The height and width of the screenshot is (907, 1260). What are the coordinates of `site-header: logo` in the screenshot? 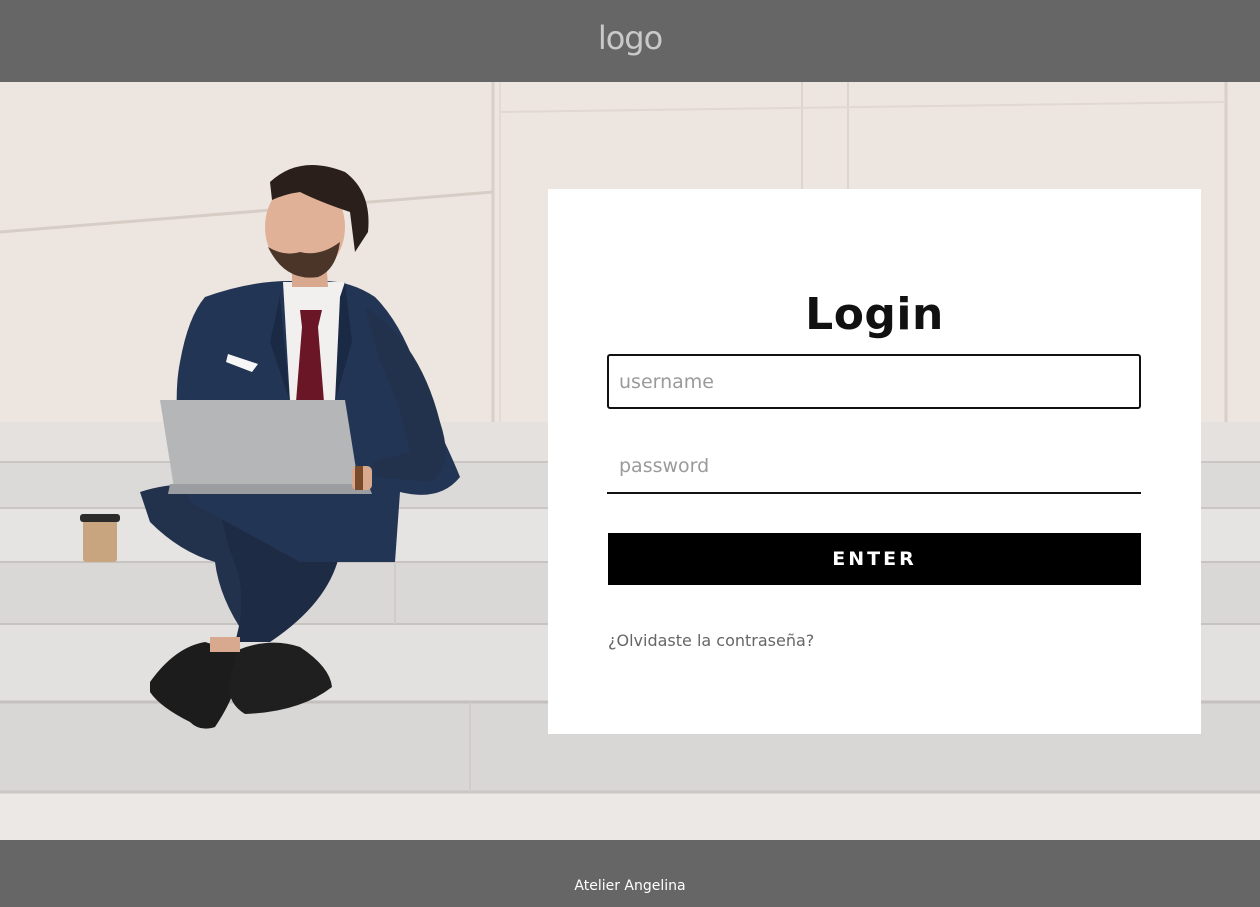 It's located at (630, 41).